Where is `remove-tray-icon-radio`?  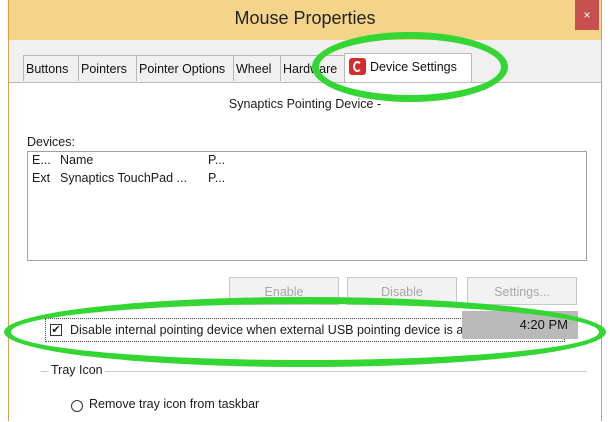
remove-tray-icon-radio is located at coordinates (77, 406).